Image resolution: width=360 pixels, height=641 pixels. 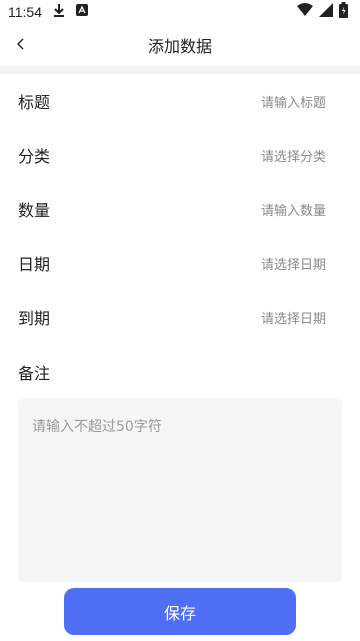 What do you see at coordinates (25, 12) in the screenshot?
I see `status-time: 11:54` at bounding box center [25, 12].